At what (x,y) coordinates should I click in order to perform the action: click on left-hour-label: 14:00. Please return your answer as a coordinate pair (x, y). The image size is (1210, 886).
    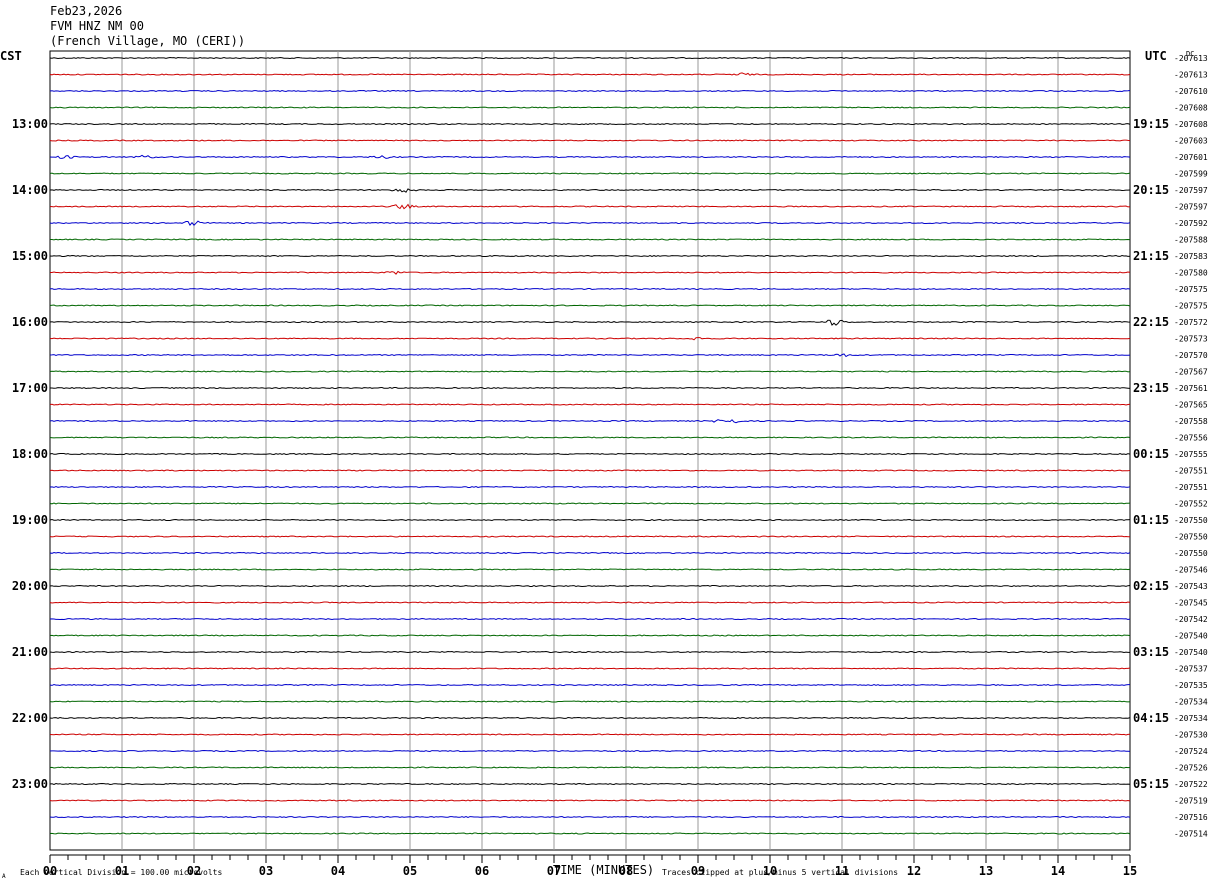
    Looking at the image, I should click on (30, 190).